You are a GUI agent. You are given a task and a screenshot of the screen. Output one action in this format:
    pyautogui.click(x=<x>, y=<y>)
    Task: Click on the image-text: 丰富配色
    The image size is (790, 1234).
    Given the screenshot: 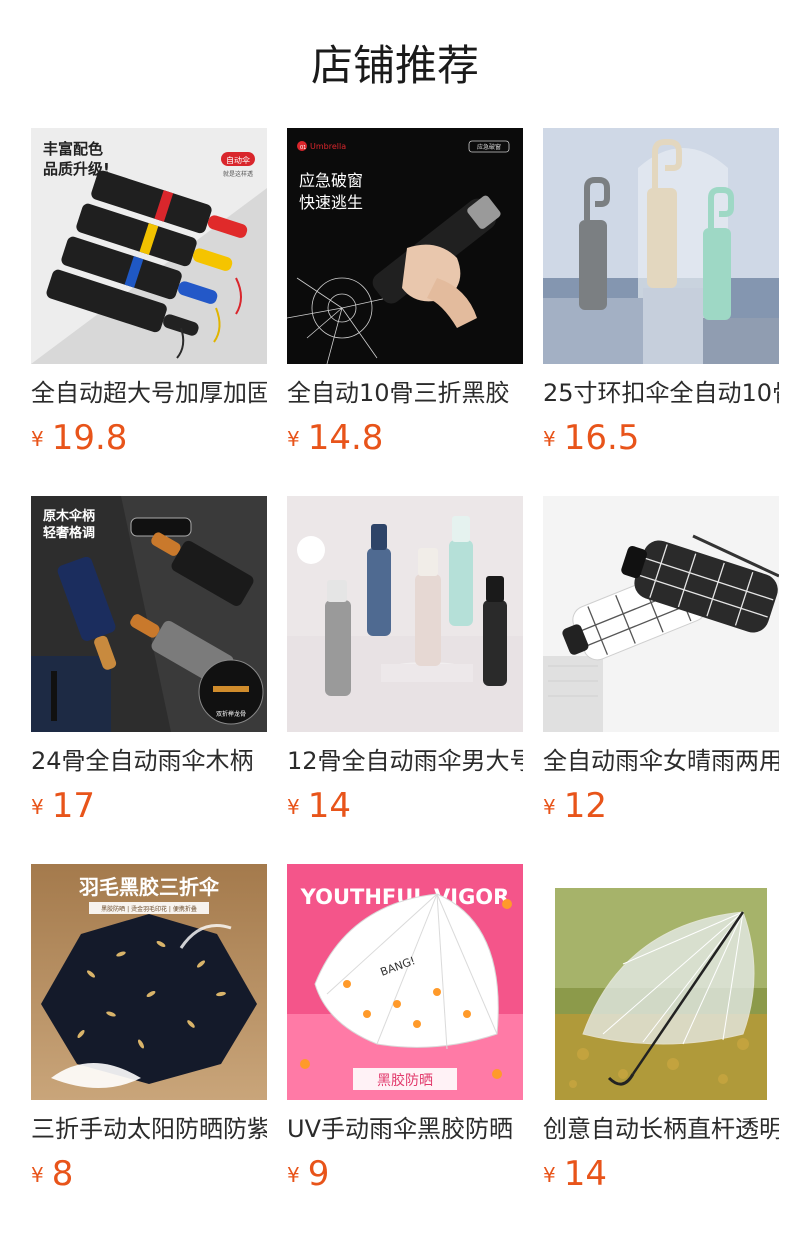 What is the action you would take?
    pyautogui.click(x=73, y=149)
    